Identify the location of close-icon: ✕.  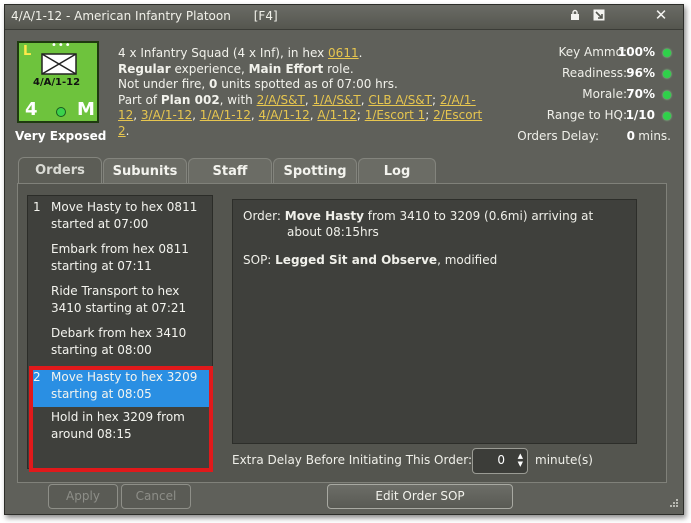
(661, 15).